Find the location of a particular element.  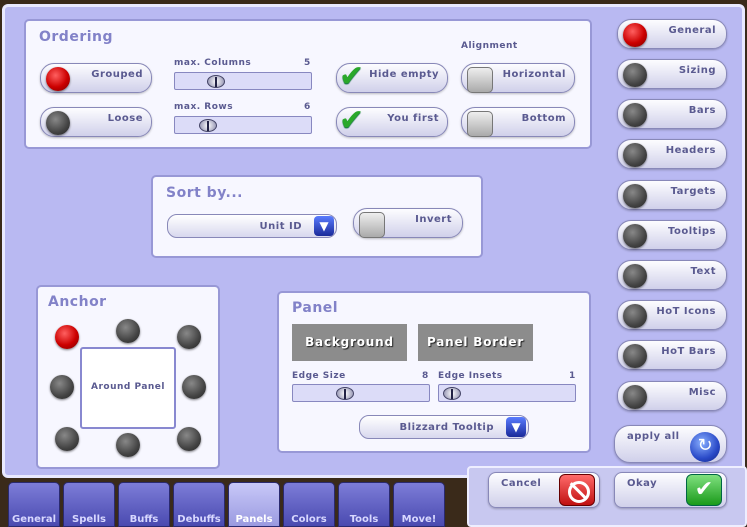

sidebar-item-label: Tooltips is located at coordinates (692, 231).